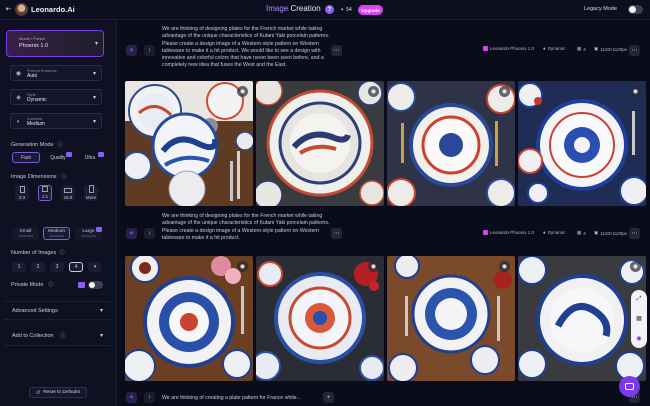  I want to click on token-counter: ✦ 54, so click(346, 10).